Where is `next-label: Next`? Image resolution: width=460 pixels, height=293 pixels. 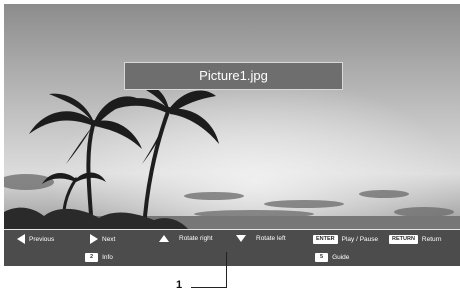 next-label: Next is located at coordinates (109, 239).